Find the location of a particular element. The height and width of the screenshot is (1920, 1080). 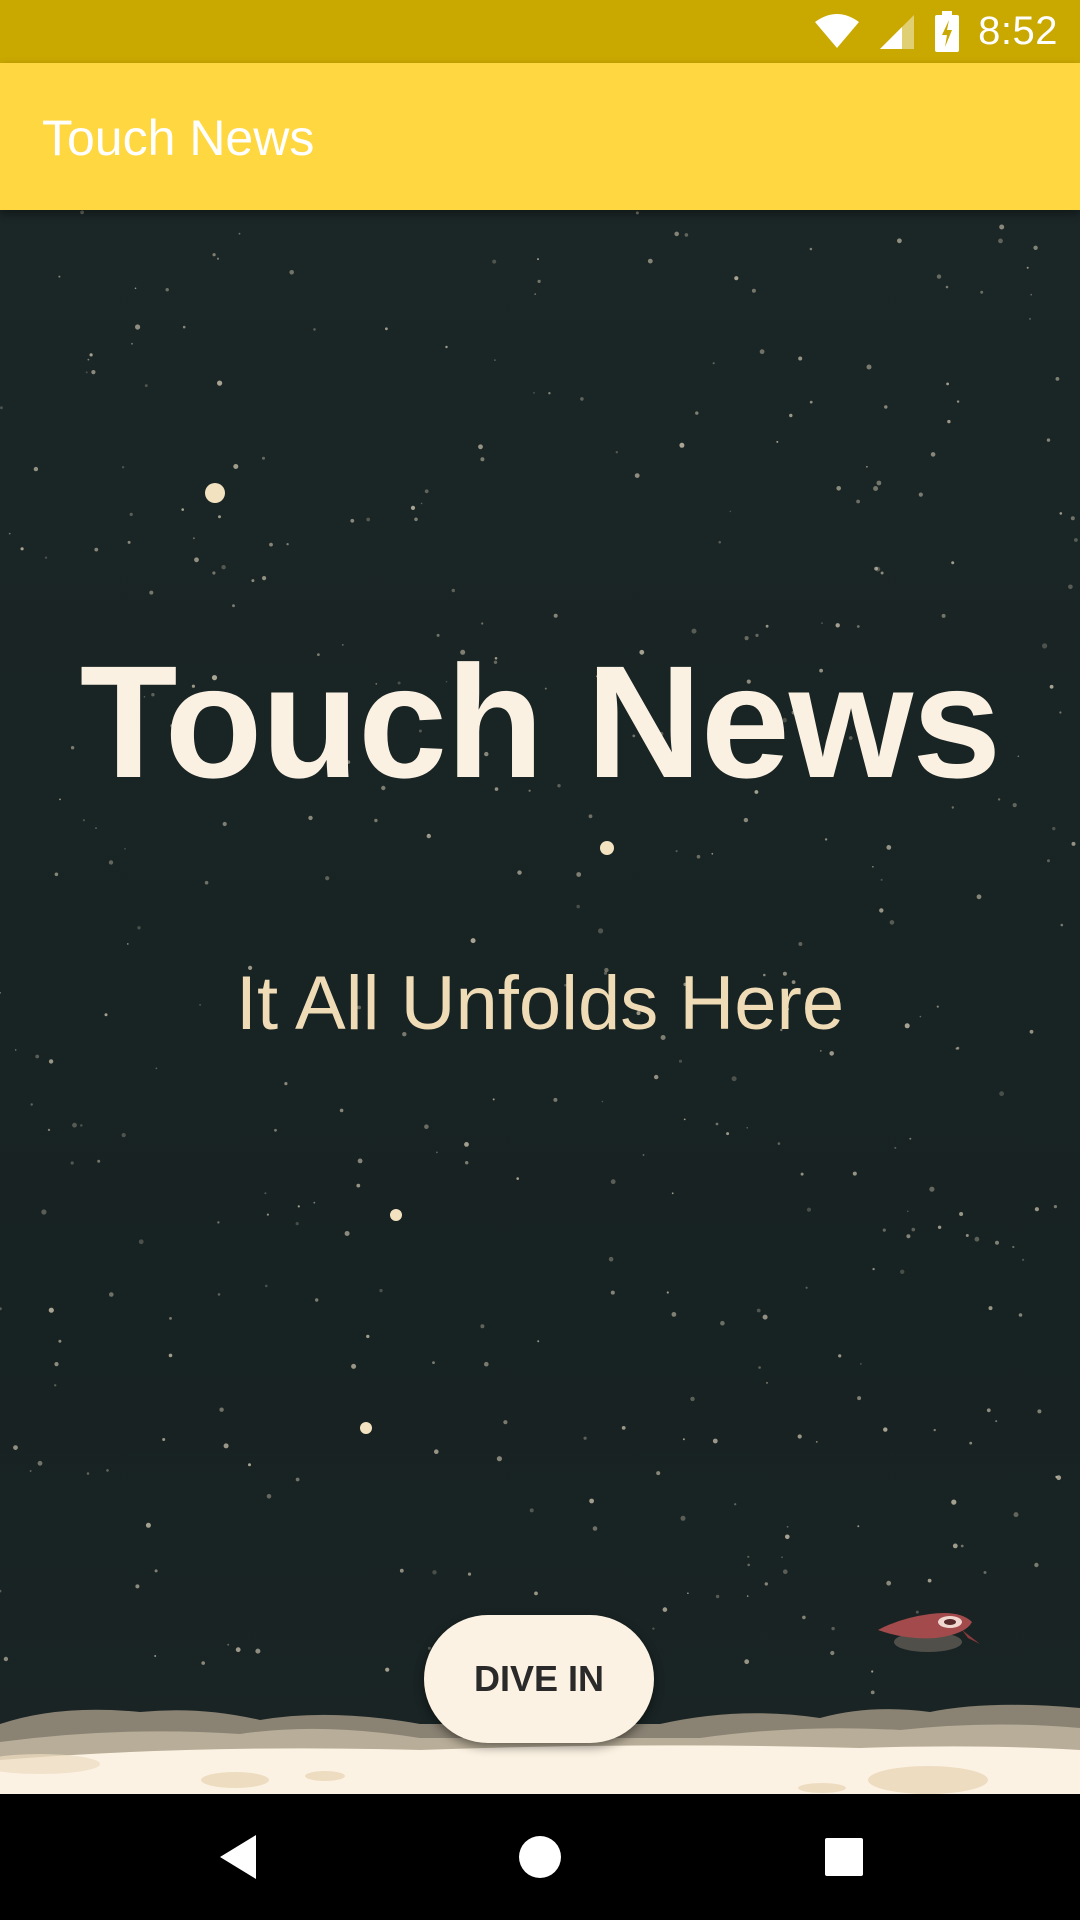

home-button is located at coordinates (540, 1857).